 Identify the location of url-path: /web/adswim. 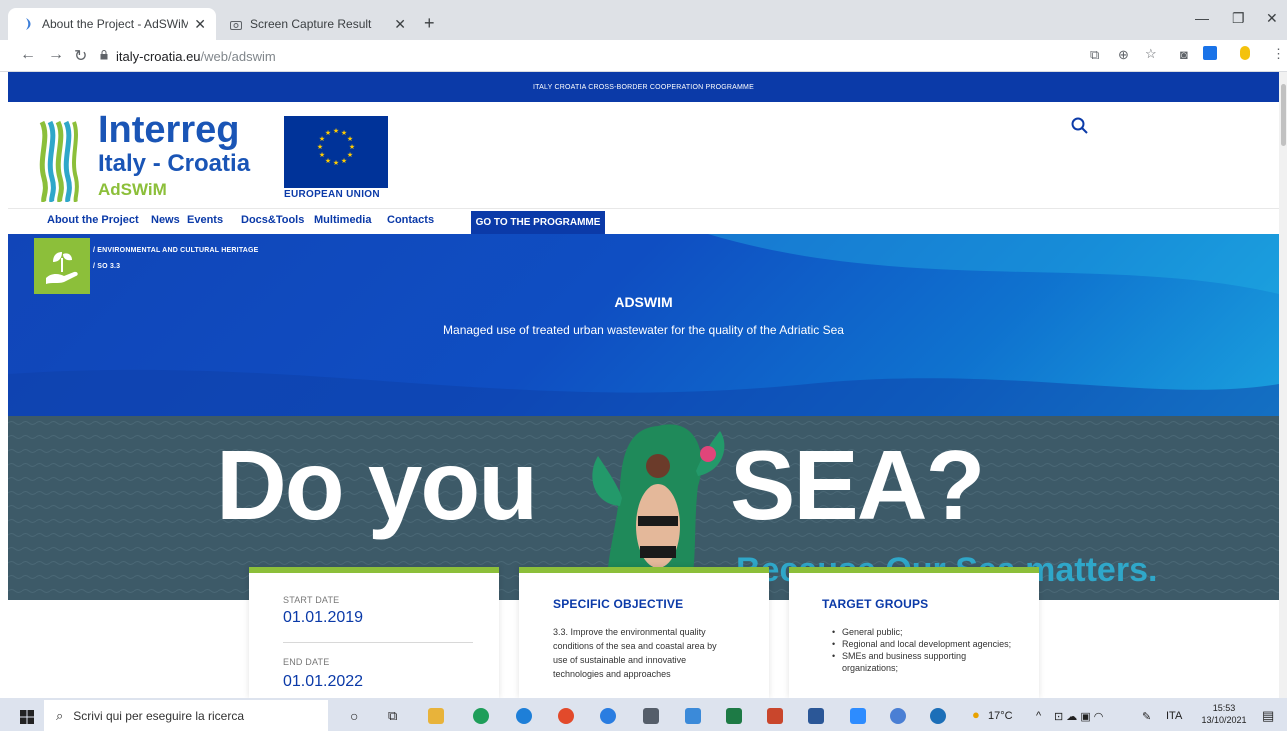
(238, 56).